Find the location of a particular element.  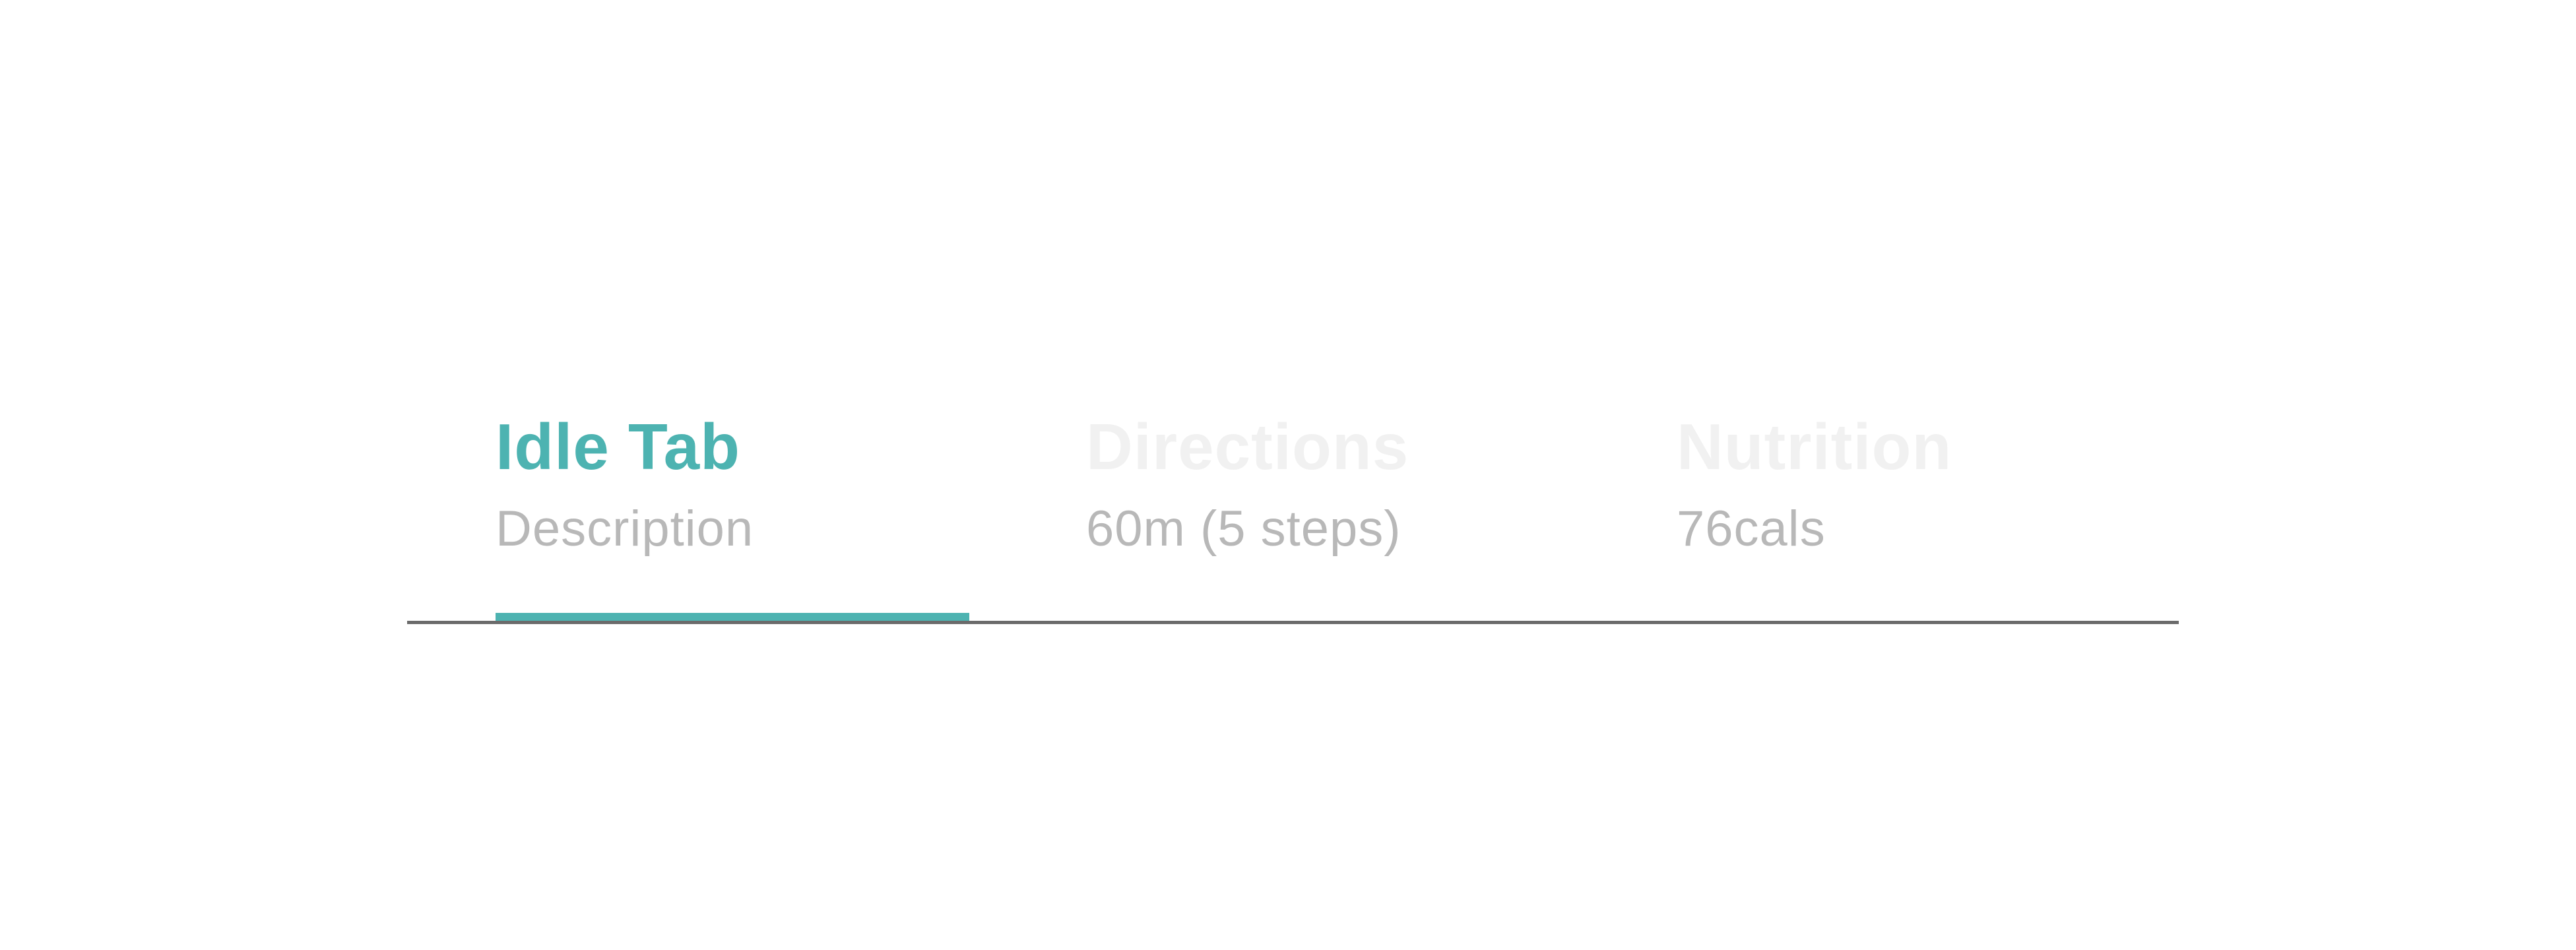

tab-title: Directions is located at coordinates (1247, 447).